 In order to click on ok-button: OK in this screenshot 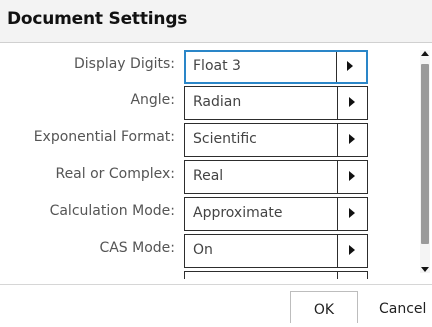, I will do `click(324, 307)`.